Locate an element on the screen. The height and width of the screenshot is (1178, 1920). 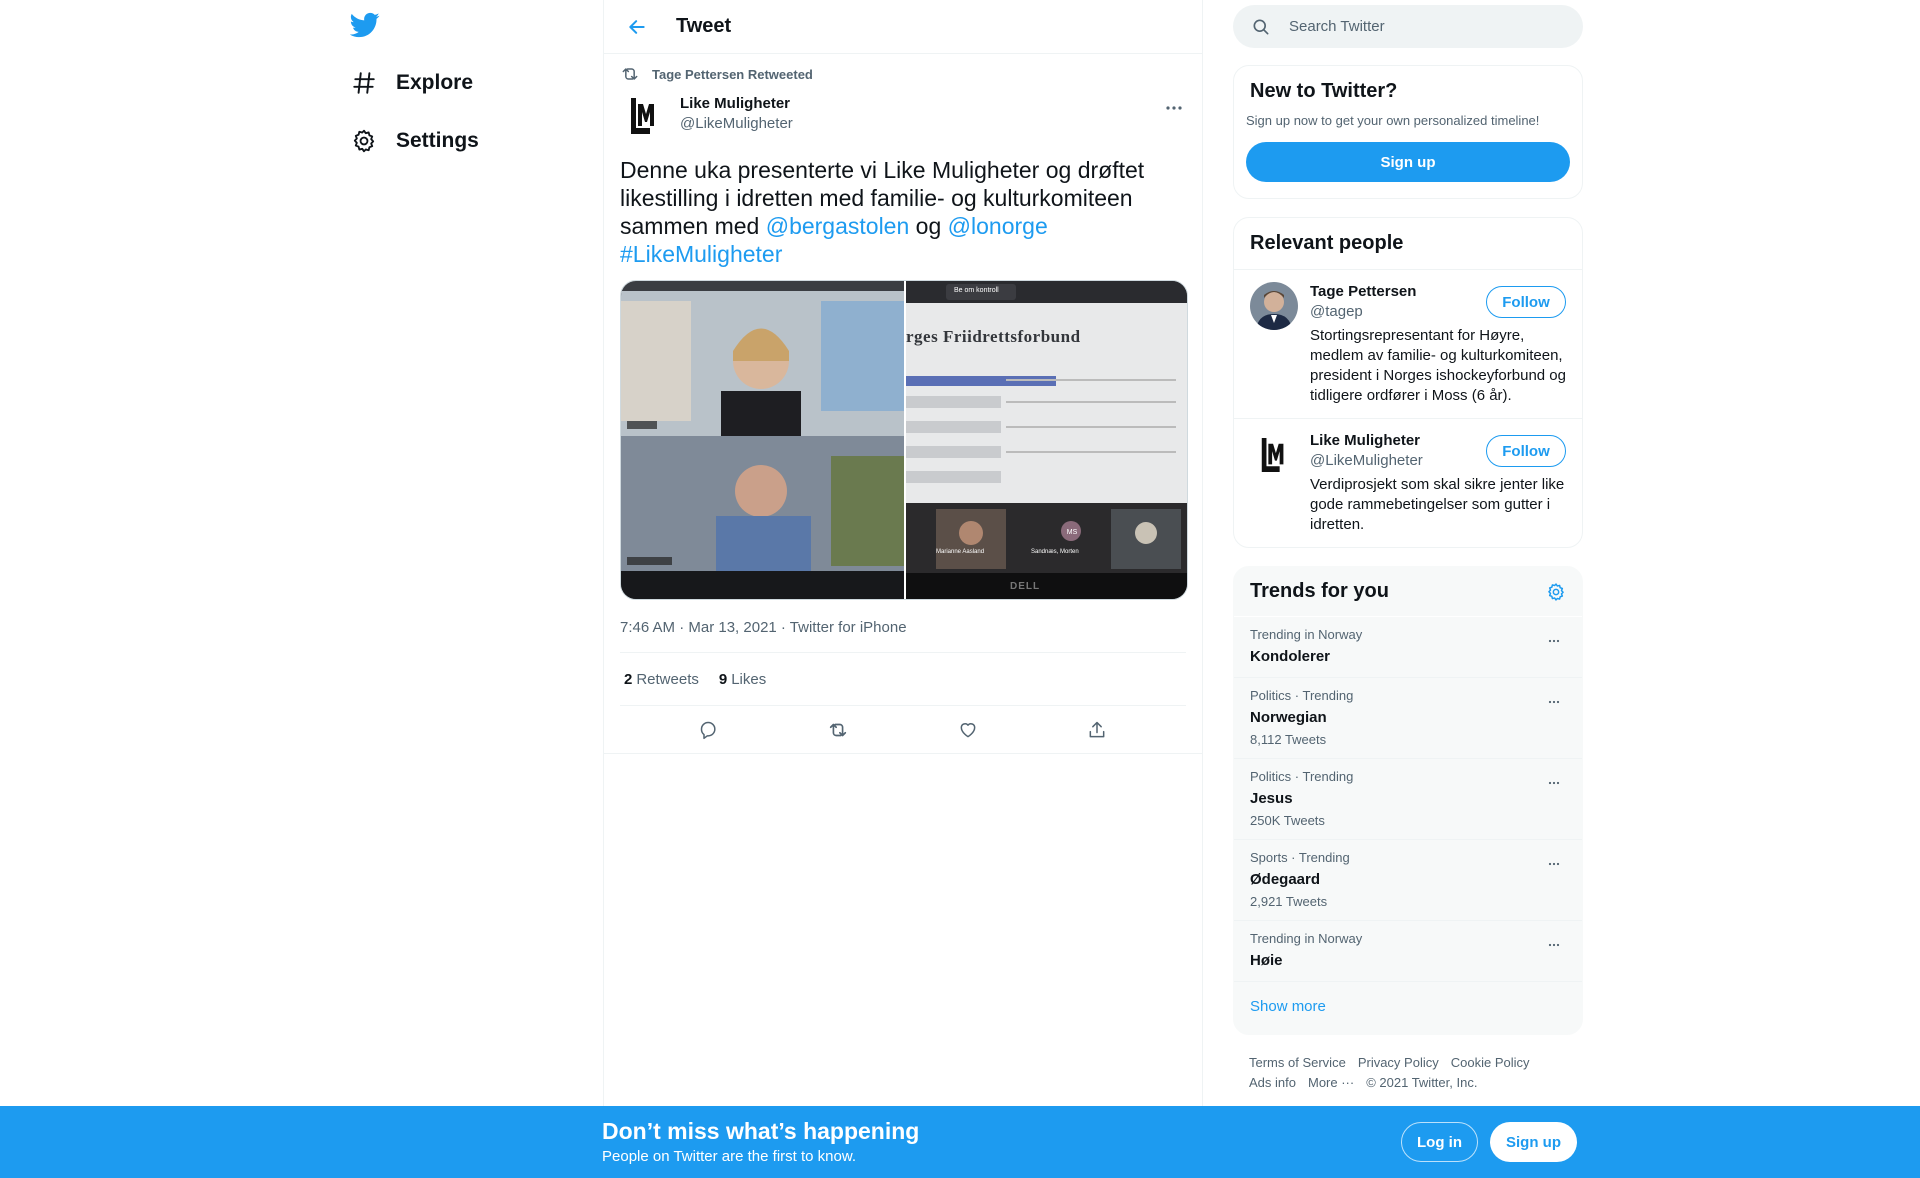
like-button is located at coordinates (968, 730).